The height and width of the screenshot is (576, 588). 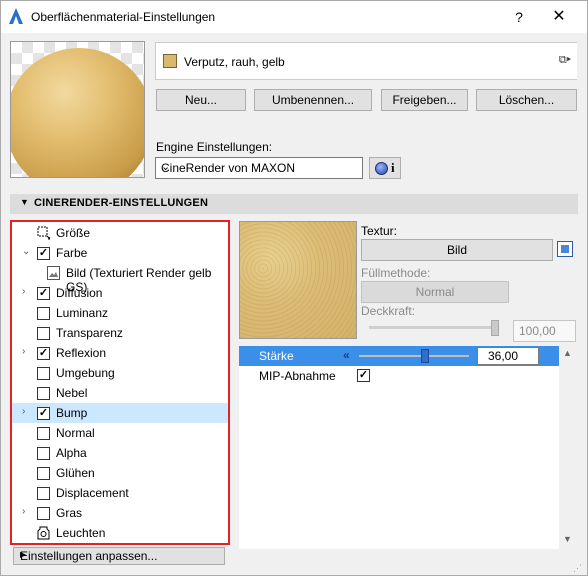 What do you see at coordinates (363, 375) in the screenshot?
I see `mip-checkbox: ✓` at bounding box center [363, 375].